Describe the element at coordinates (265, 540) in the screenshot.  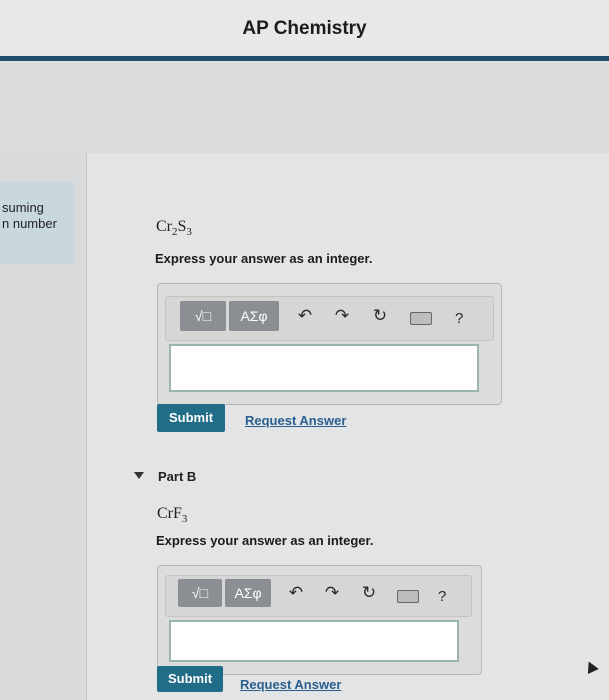
I see `part-b-instruction: Express your answer as an integer.` at that location.